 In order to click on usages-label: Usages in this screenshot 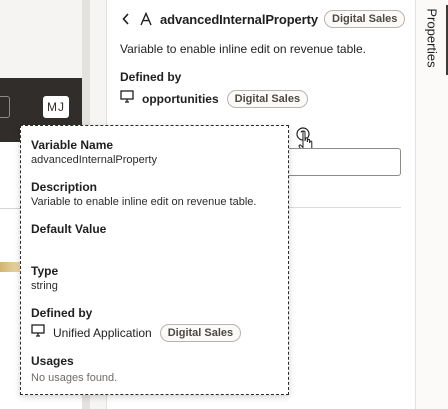, I will do `click(52, 361)`.